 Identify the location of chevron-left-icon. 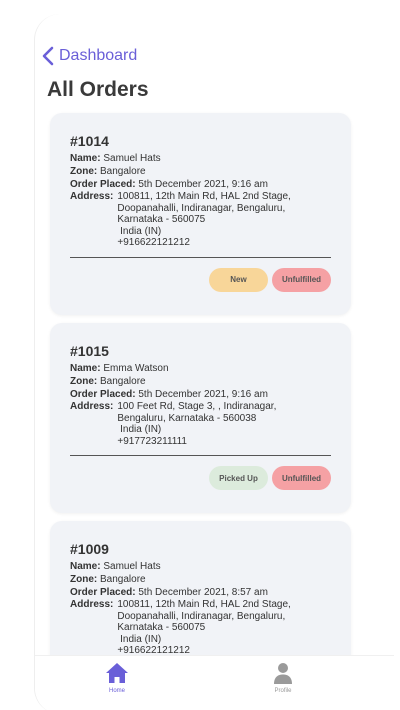
(48, 56).